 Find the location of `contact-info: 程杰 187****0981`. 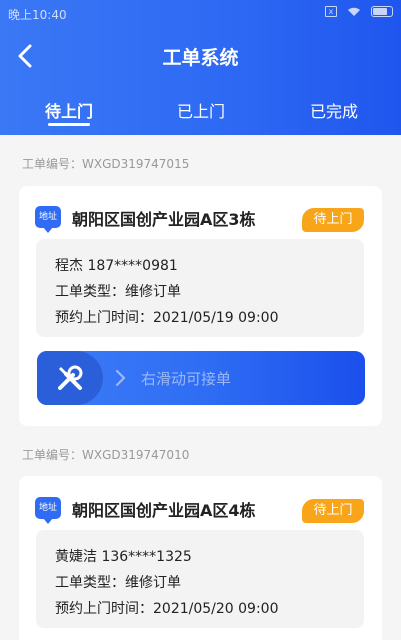

contact-info: 程杰 187****0981 is located at coordinates (116, 266).